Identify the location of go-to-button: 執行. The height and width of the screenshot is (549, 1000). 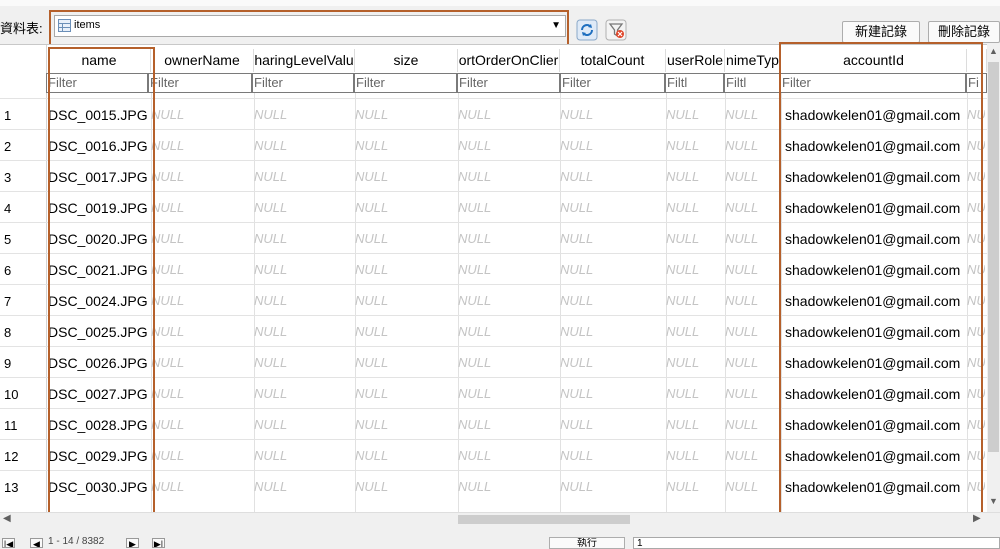
(587, 543).